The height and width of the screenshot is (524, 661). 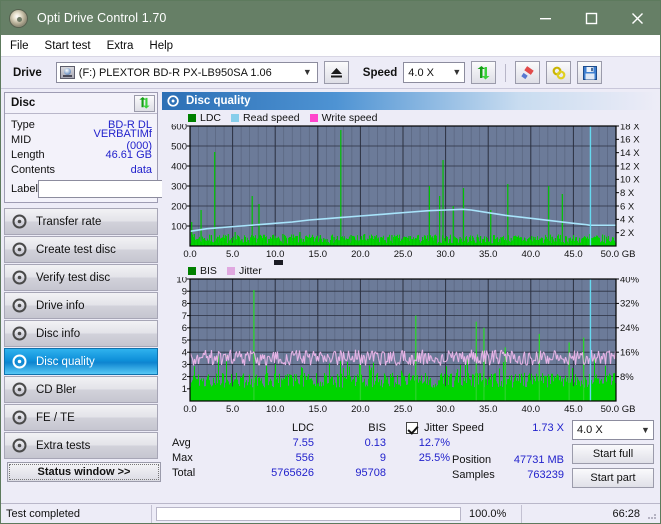 I want to click on disc-refresh-button, so click(x=144, y=103).